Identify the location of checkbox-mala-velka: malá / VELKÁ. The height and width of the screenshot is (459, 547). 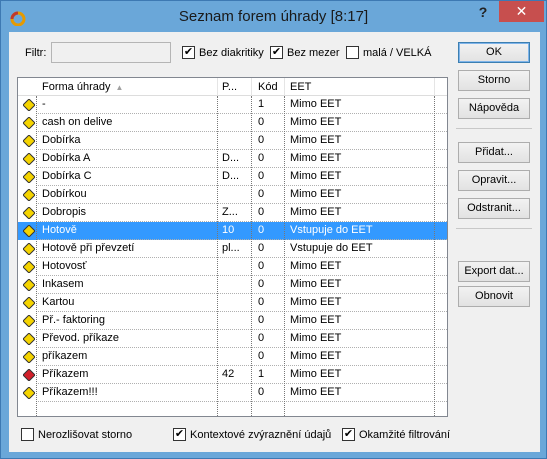
(388, 52).